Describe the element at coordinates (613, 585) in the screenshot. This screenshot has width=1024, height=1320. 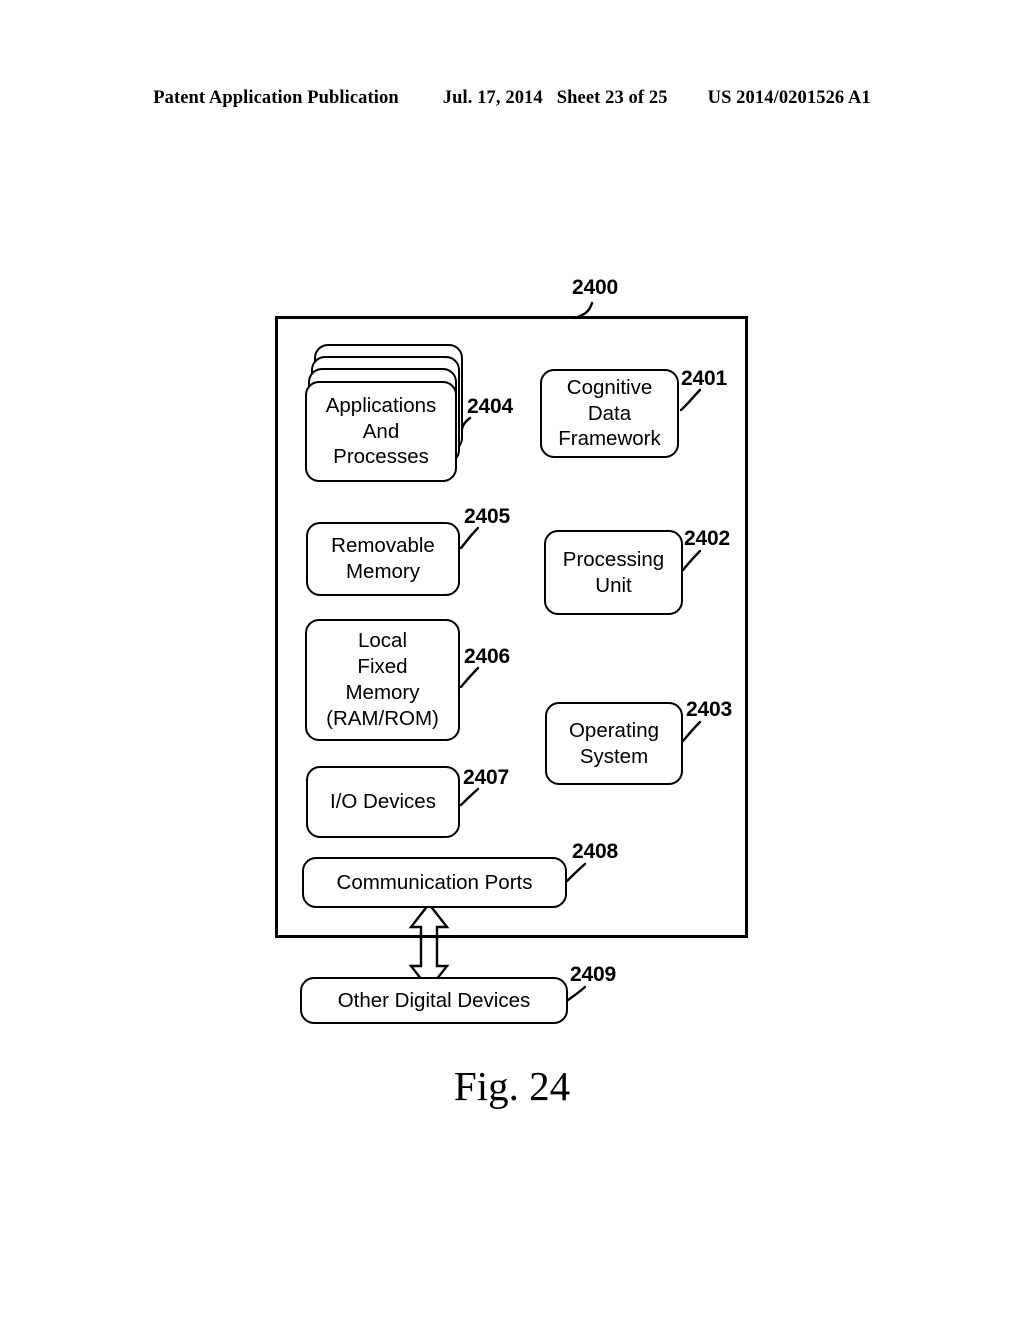
I see `processing-unit-line-2: Unit` at that location.